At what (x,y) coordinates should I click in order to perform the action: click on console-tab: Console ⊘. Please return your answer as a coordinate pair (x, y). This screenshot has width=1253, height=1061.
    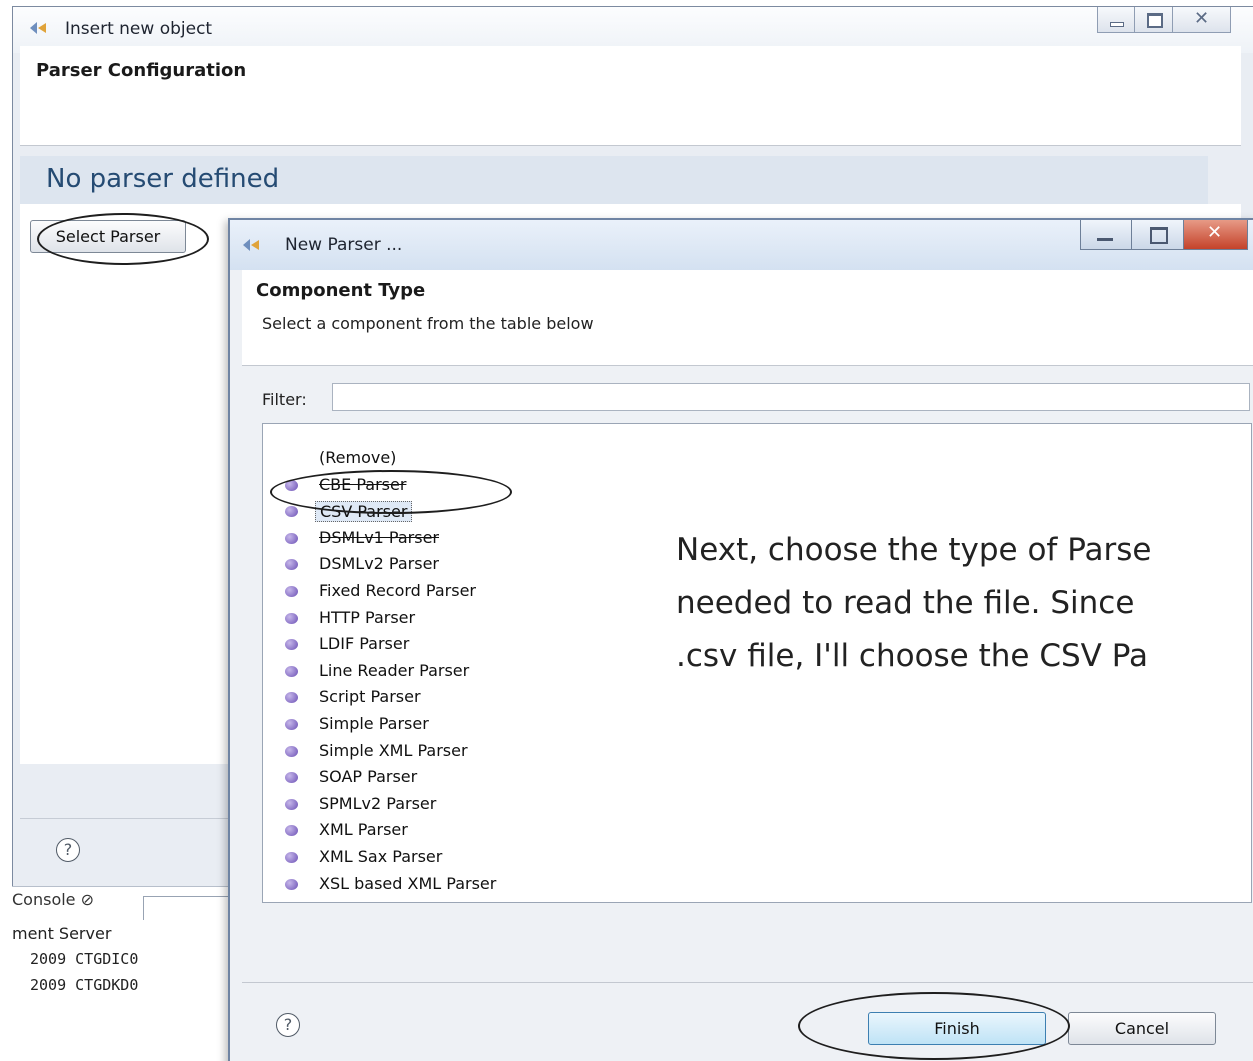
    Looking at the image, I should click on (53, 899).